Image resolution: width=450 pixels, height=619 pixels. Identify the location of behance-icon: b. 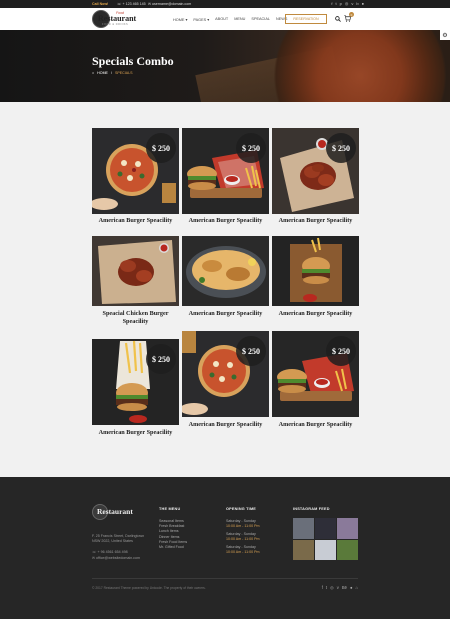
(357, 3).